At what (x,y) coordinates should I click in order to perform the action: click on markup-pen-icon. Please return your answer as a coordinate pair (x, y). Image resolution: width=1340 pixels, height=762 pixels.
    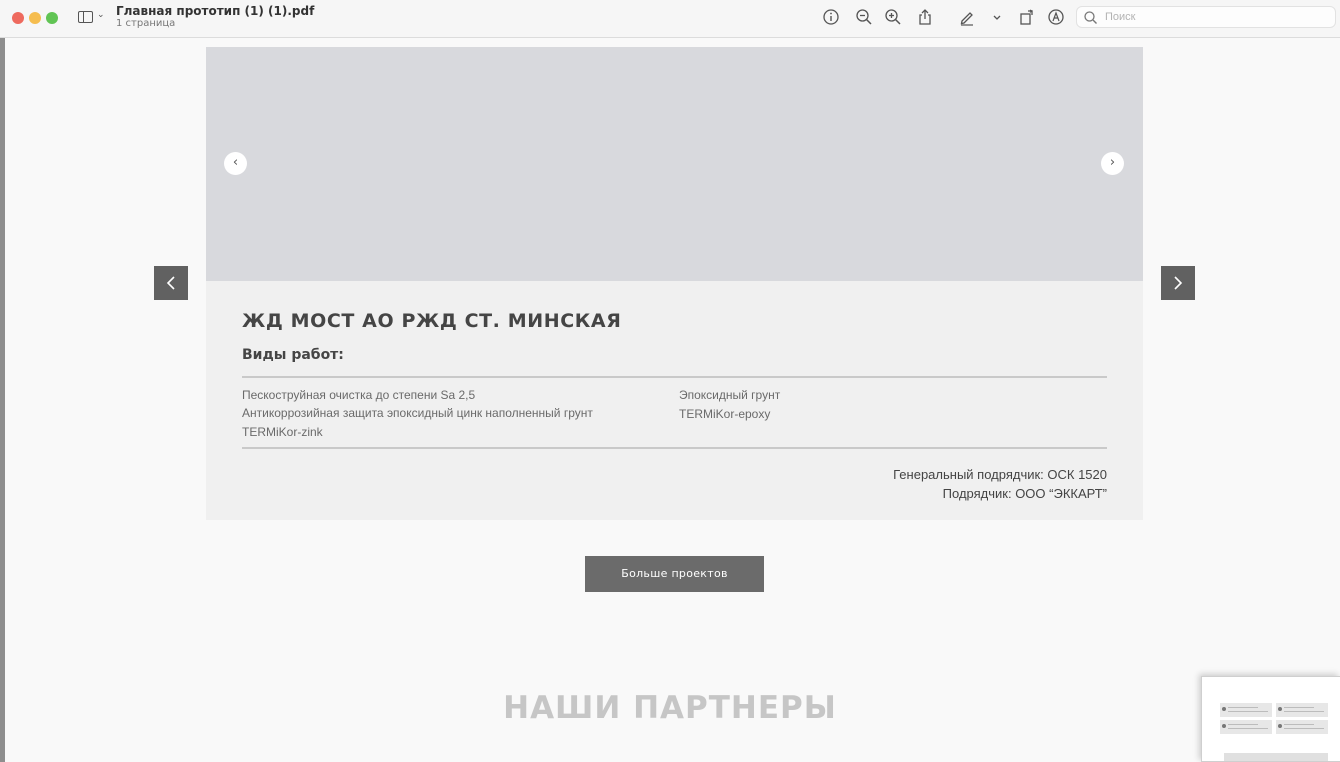
    Looking at the image, I should click on (967, 17).